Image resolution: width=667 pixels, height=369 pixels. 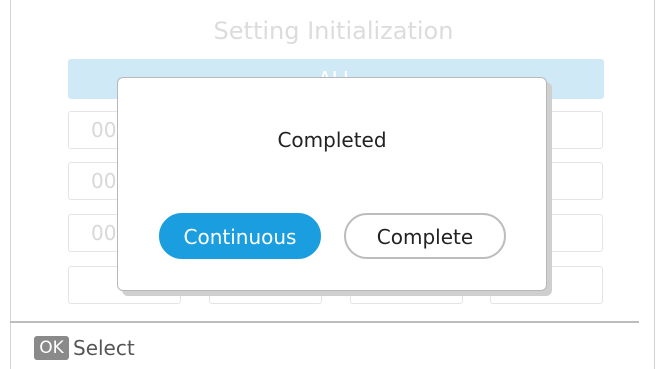 I want to click on footer-action-label: Select, so click(x=104, y=348).